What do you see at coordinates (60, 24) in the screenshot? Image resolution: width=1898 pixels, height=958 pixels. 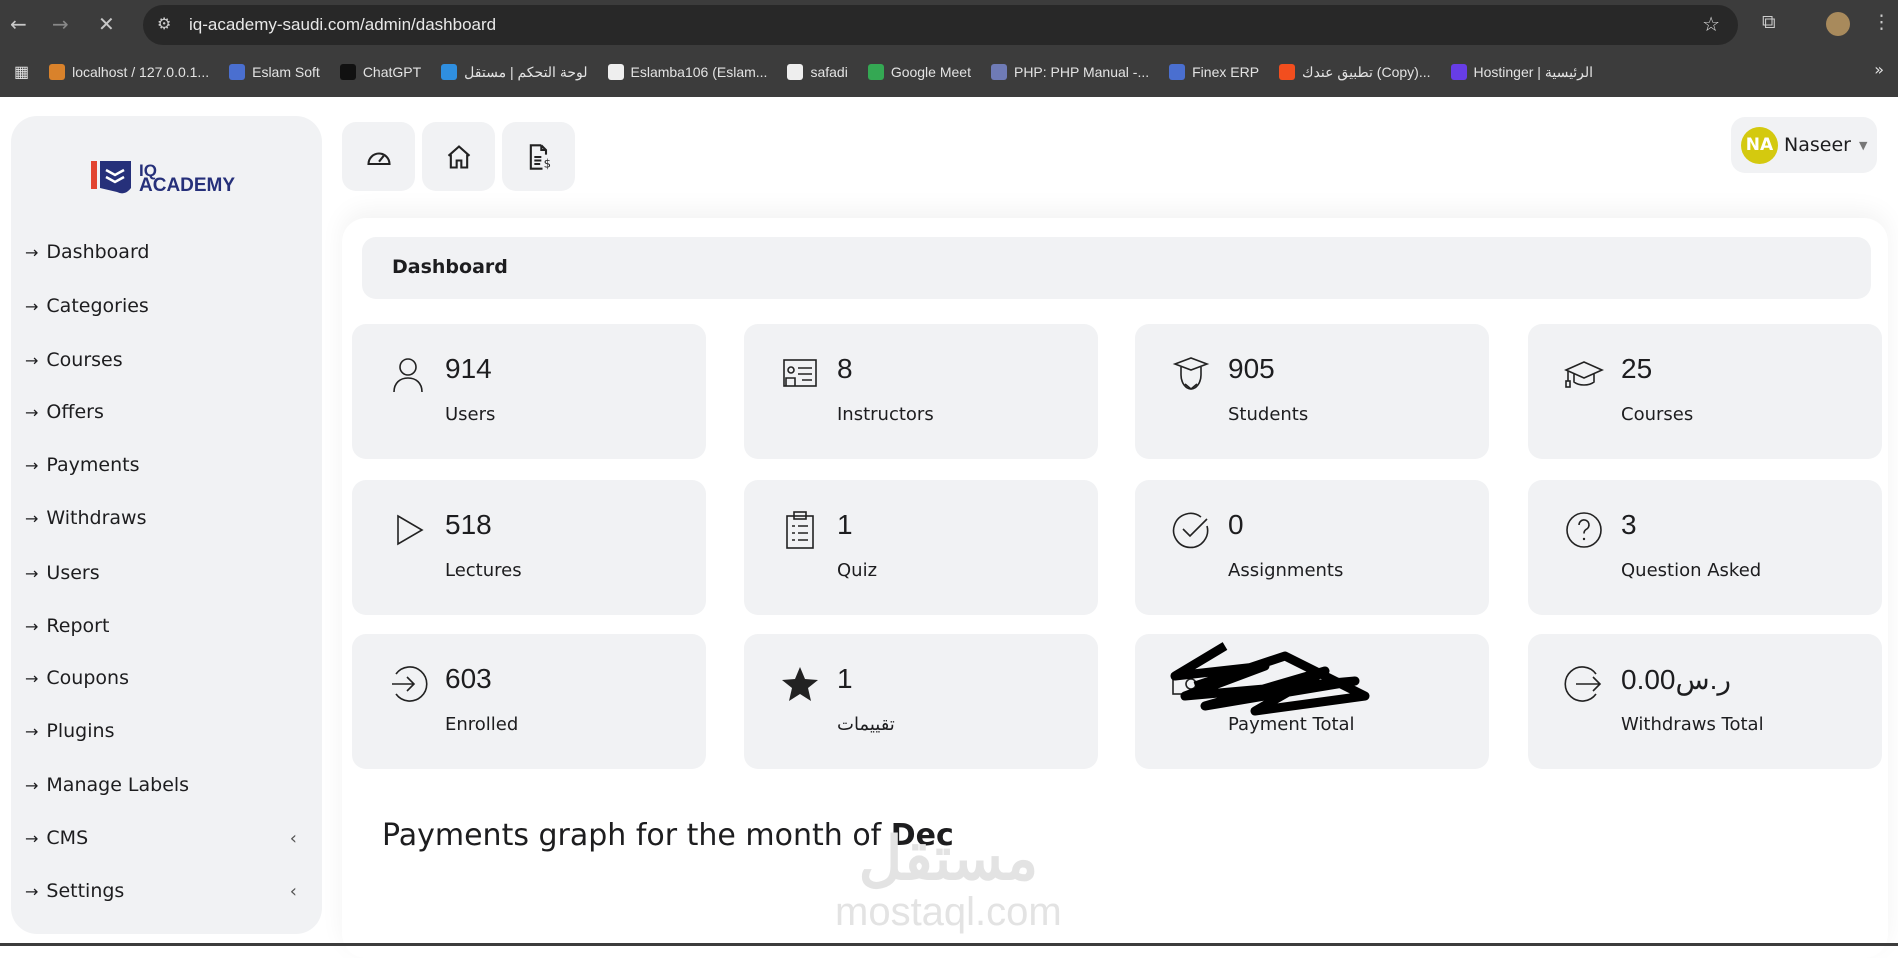 I see `forward-icon: →` at bounding box center [60, 24].